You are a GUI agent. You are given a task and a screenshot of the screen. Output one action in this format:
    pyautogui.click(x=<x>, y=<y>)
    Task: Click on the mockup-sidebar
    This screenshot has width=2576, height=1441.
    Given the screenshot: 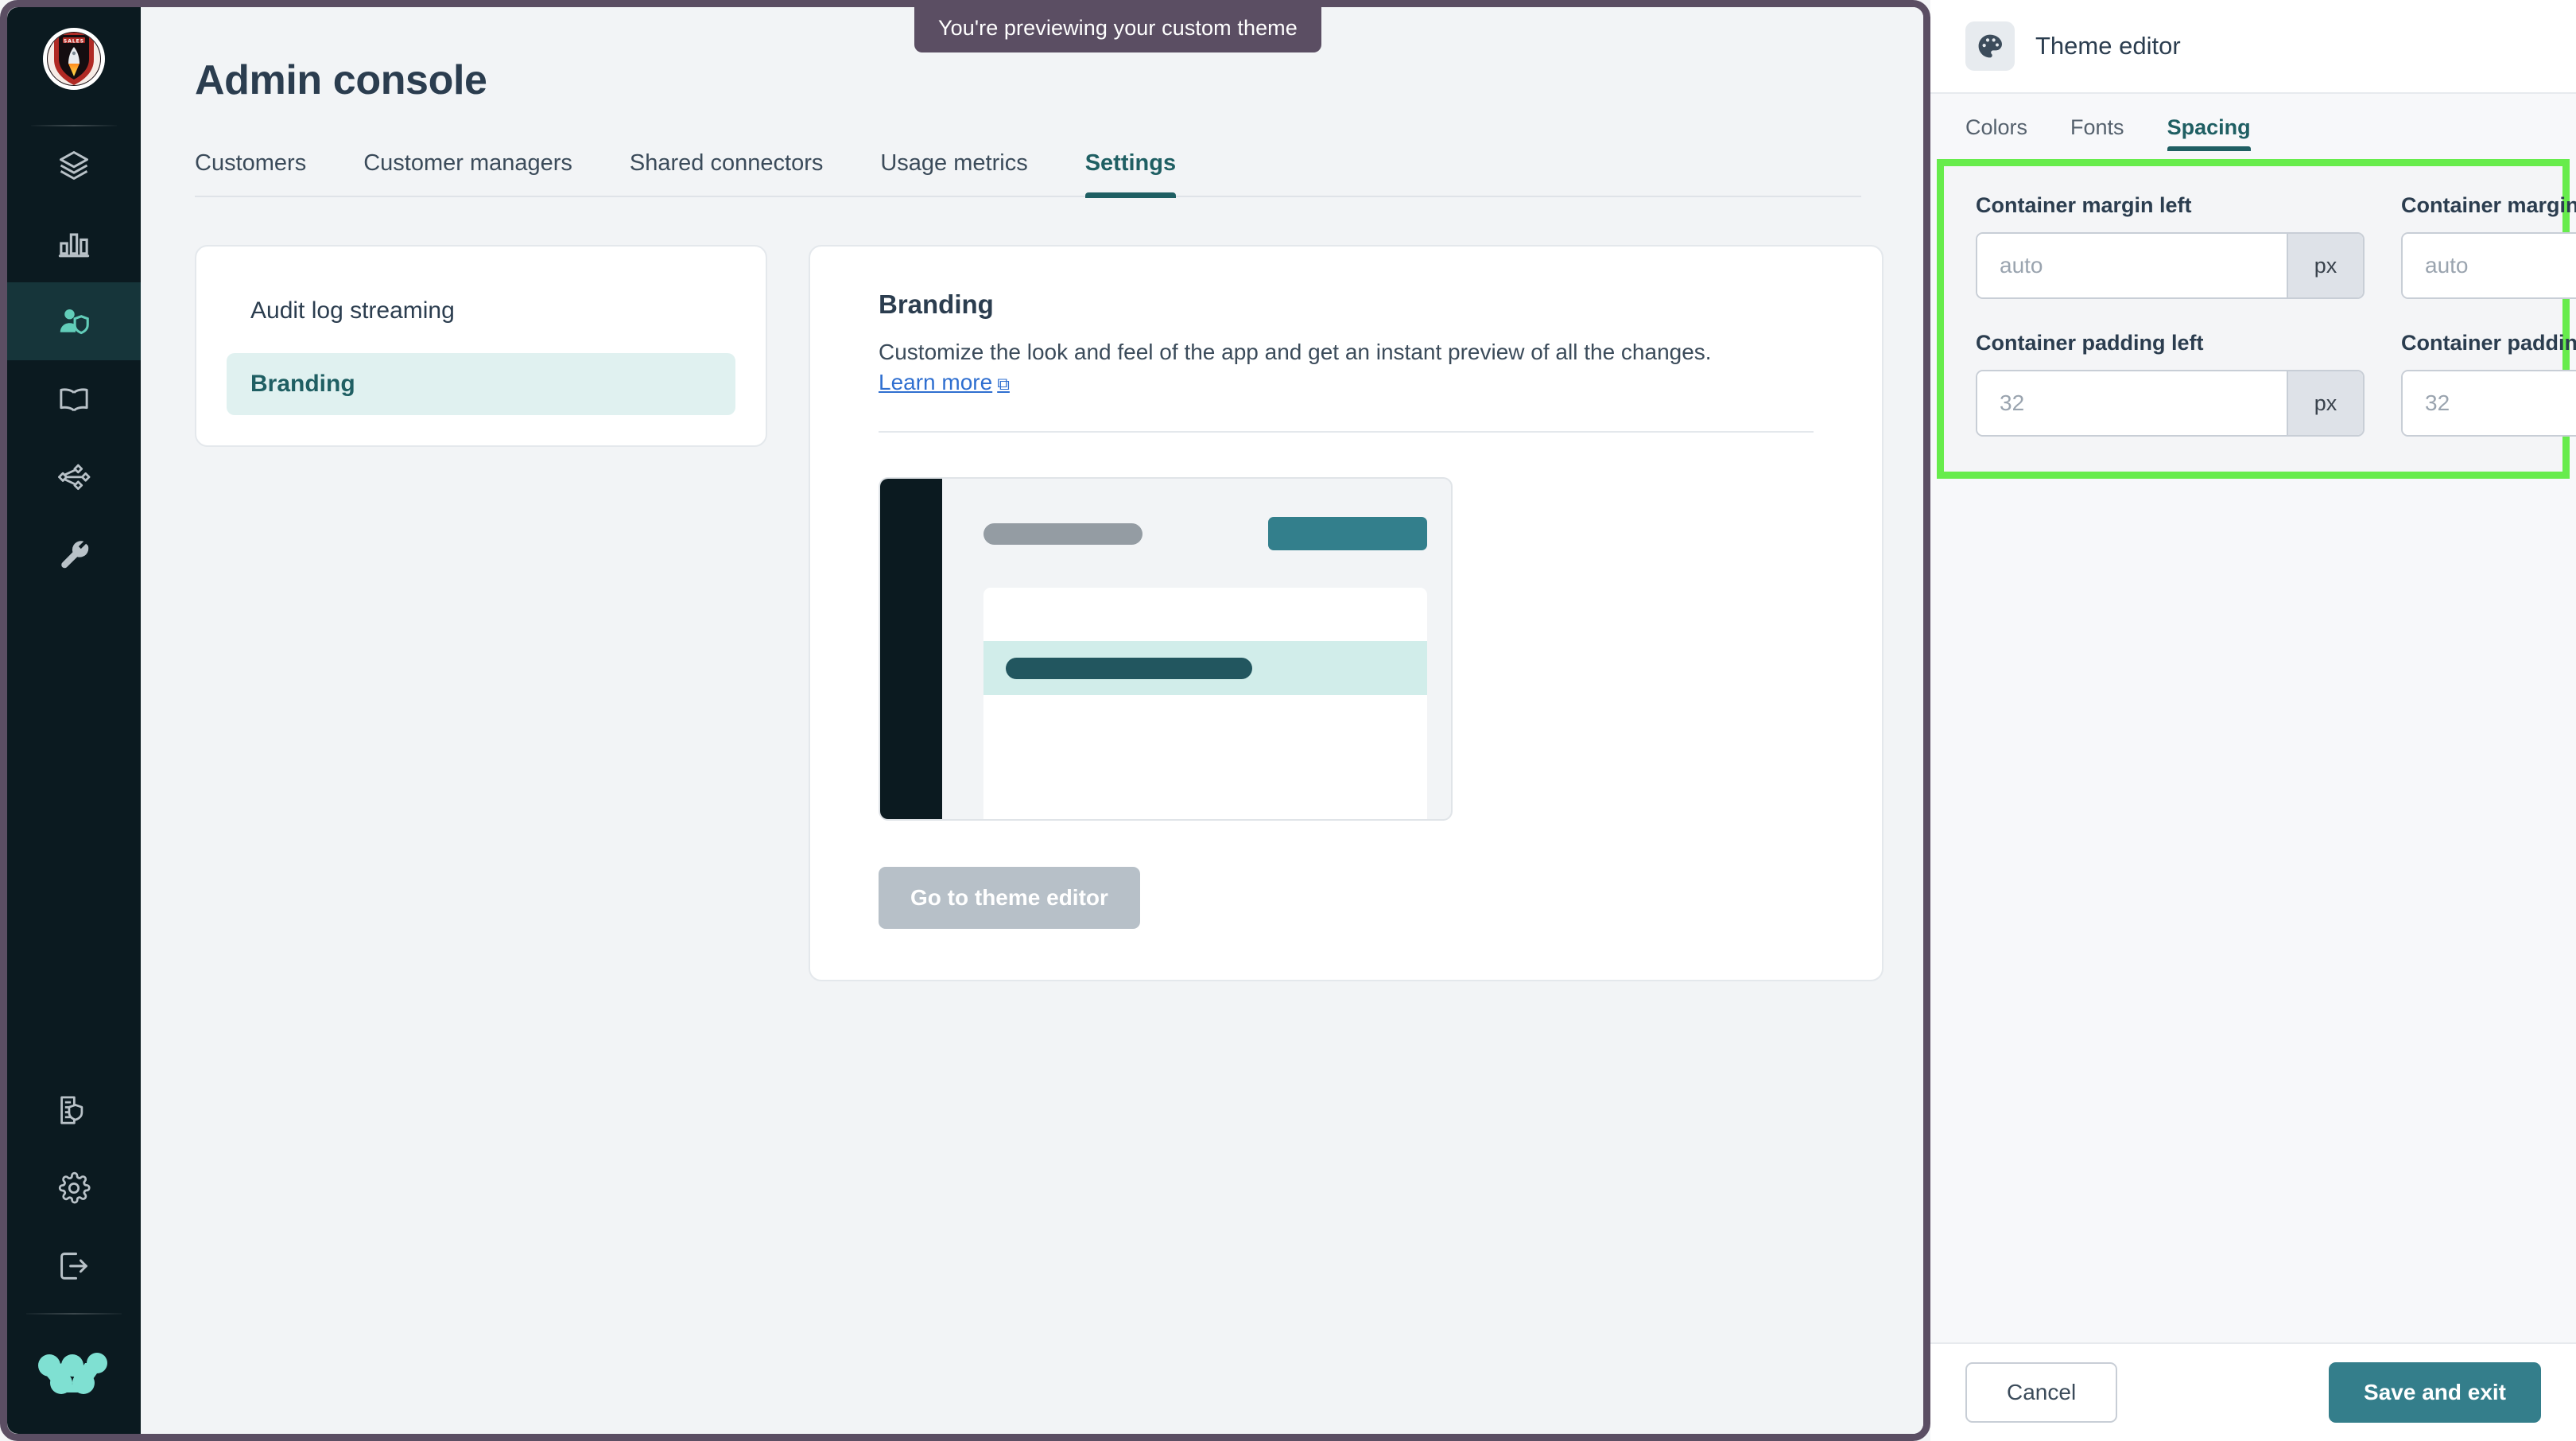 What is the action you would take?
    pyautogui.click(x=911, y=648)
    